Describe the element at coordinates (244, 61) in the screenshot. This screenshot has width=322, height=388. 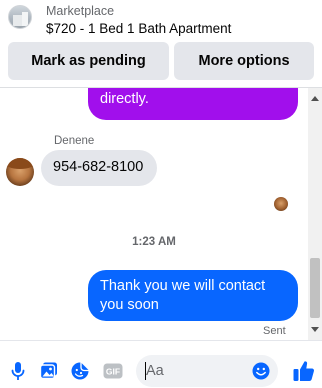
I see `more-options-button: More options` at that location.